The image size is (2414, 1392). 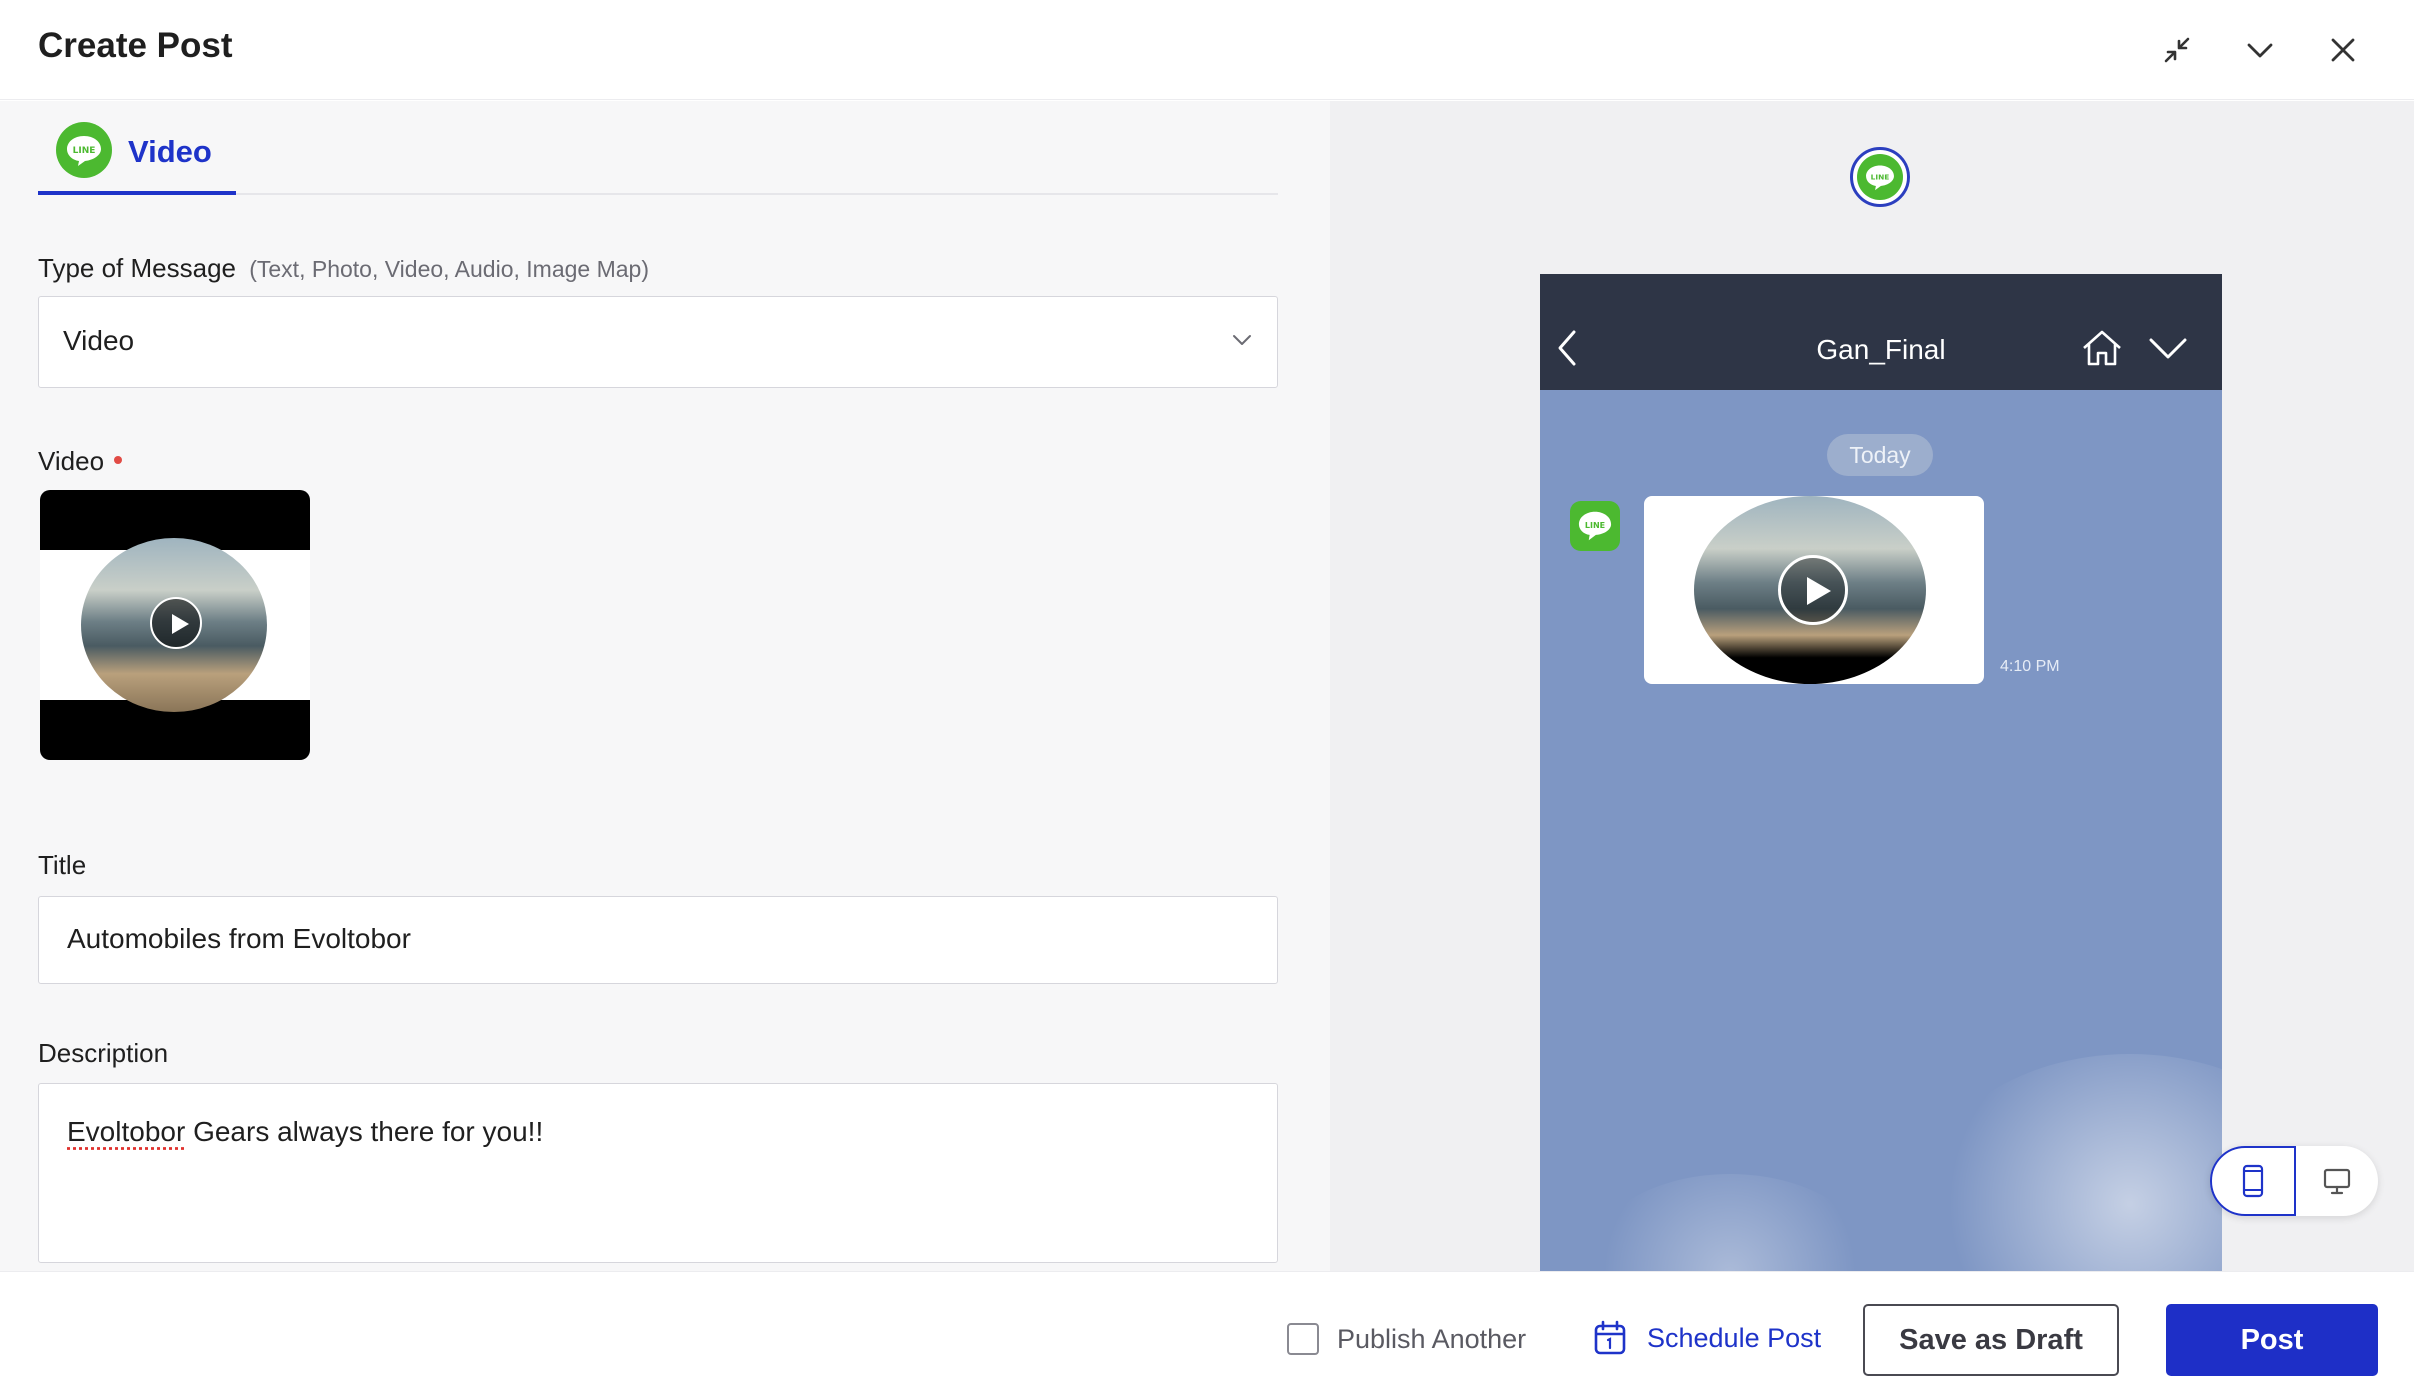 What do you see at coordinates (126, 1131) in the screenshot?
I see `misspelled-word: Evoltobor` at bounding box center [126, 1131].